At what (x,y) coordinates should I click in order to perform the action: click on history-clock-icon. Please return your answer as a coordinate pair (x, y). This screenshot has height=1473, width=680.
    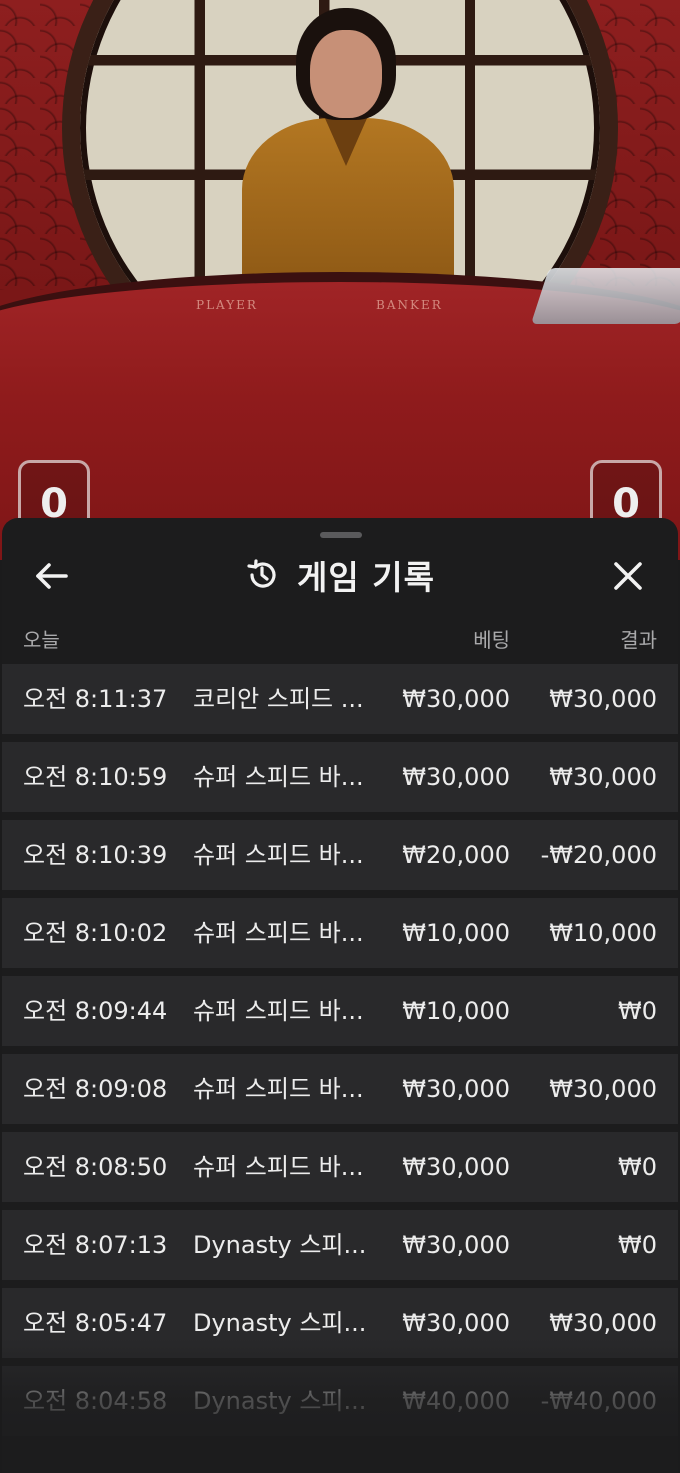
    Looking at the image, I should click on (261, 573).